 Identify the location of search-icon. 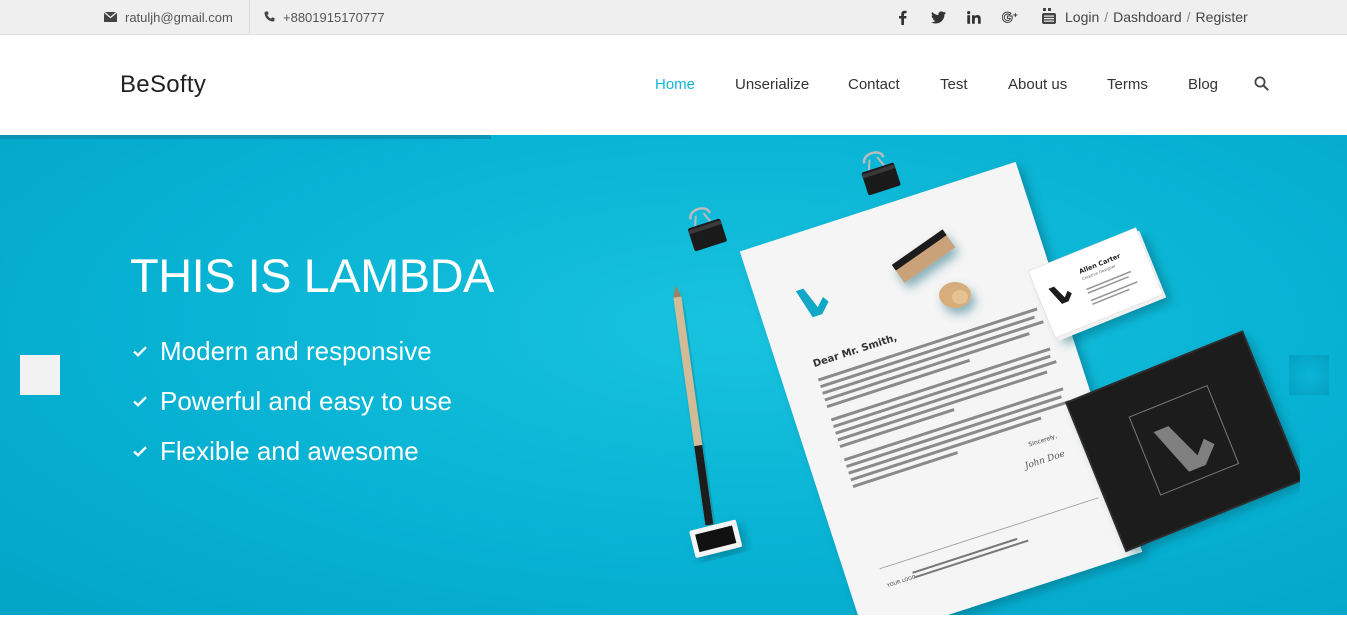
(1261, 86).